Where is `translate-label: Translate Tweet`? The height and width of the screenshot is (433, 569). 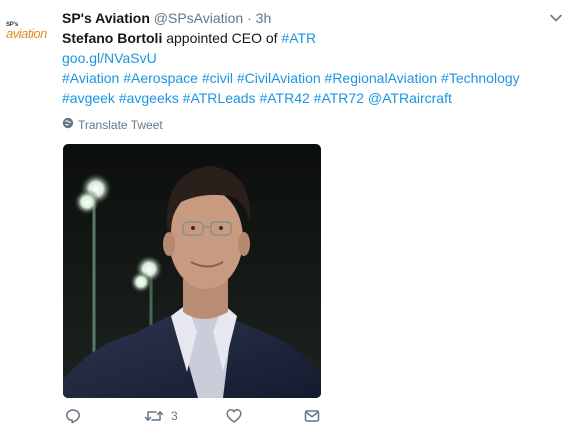
translate-label: Translate Tweet is located at coordinates (120, 124).